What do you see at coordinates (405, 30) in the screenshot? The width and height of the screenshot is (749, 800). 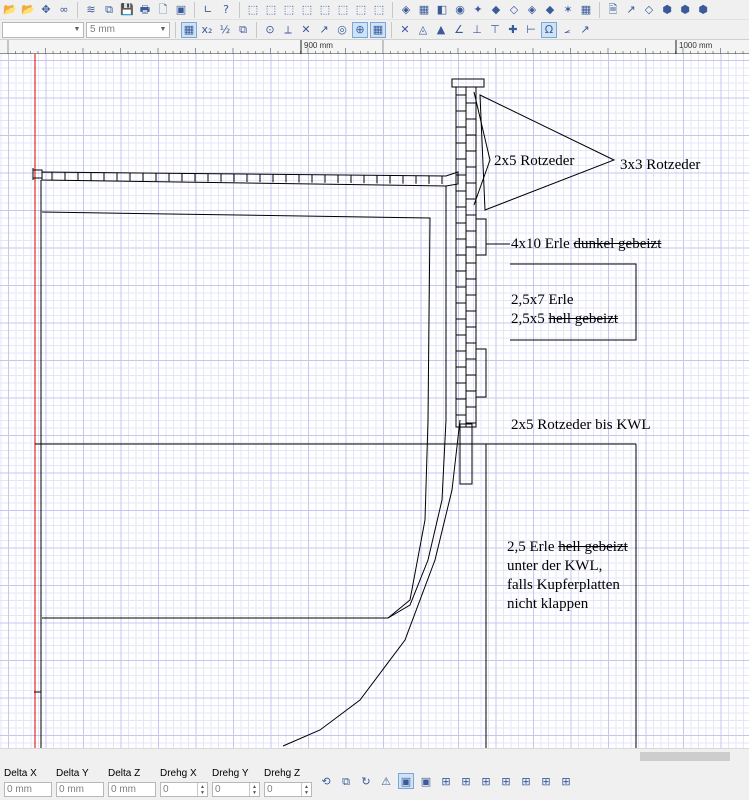 I see `cross-icon: ✕` at bounding box center [405, 30].